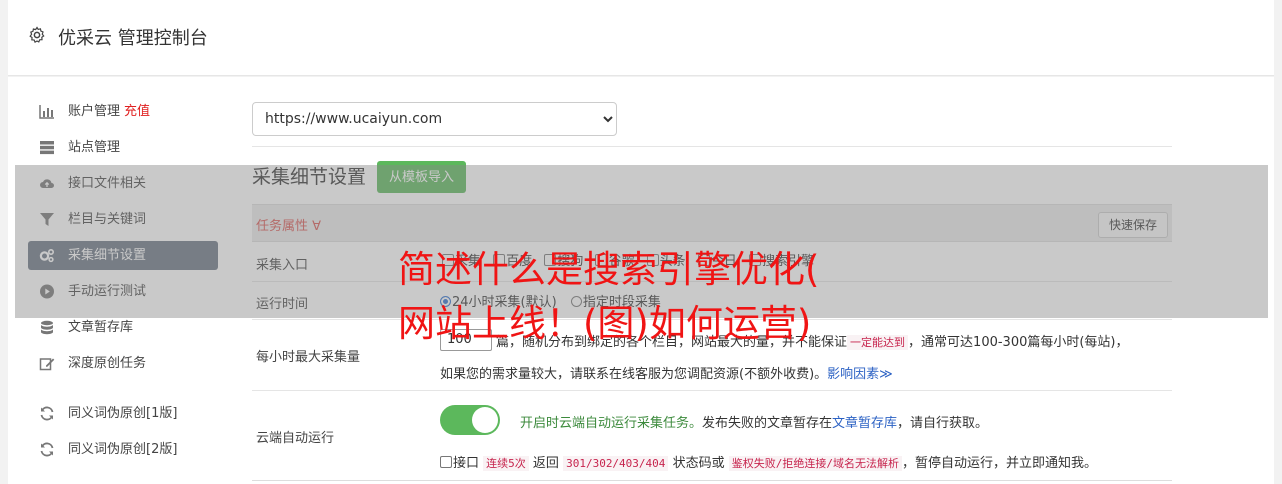 The height and width of the screenshot is (484, 1282). What do you see at coordinates (94, 111) in the screenshot?
I see `sidebar-item-label: 账户管理` at bounding box center [94, 111].